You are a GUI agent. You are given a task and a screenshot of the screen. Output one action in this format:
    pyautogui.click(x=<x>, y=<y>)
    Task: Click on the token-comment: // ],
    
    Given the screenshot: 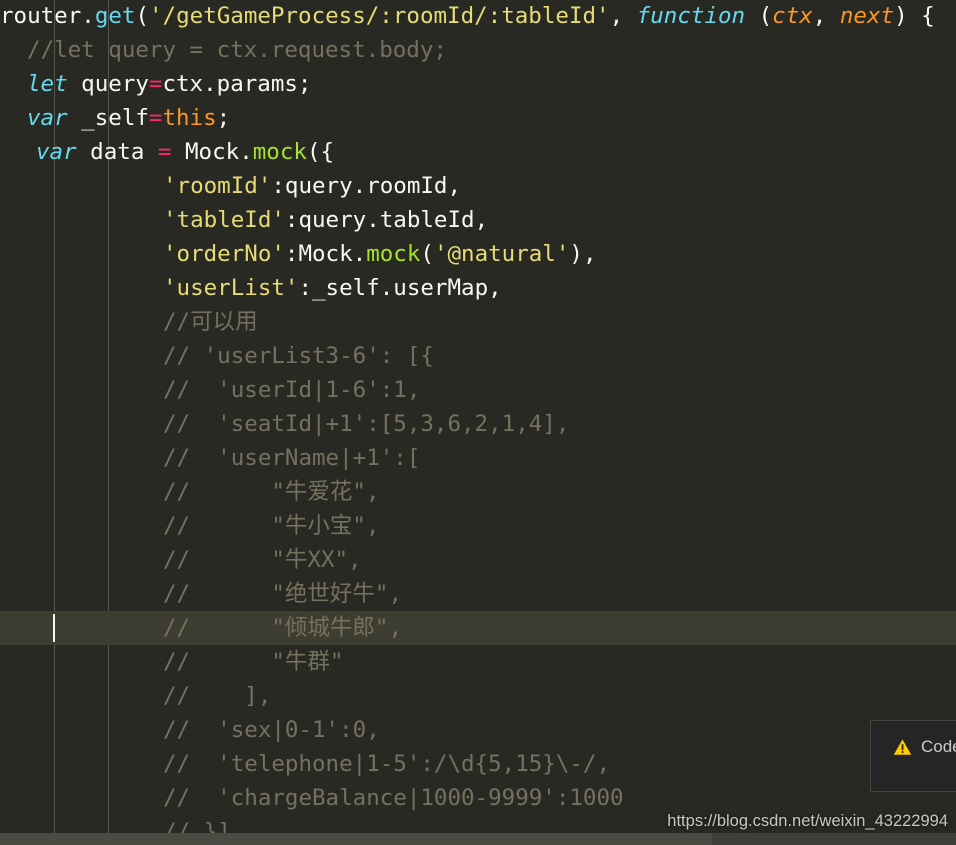 What is the action you would take?
    pyautogui.click(x=217, y=696)
    